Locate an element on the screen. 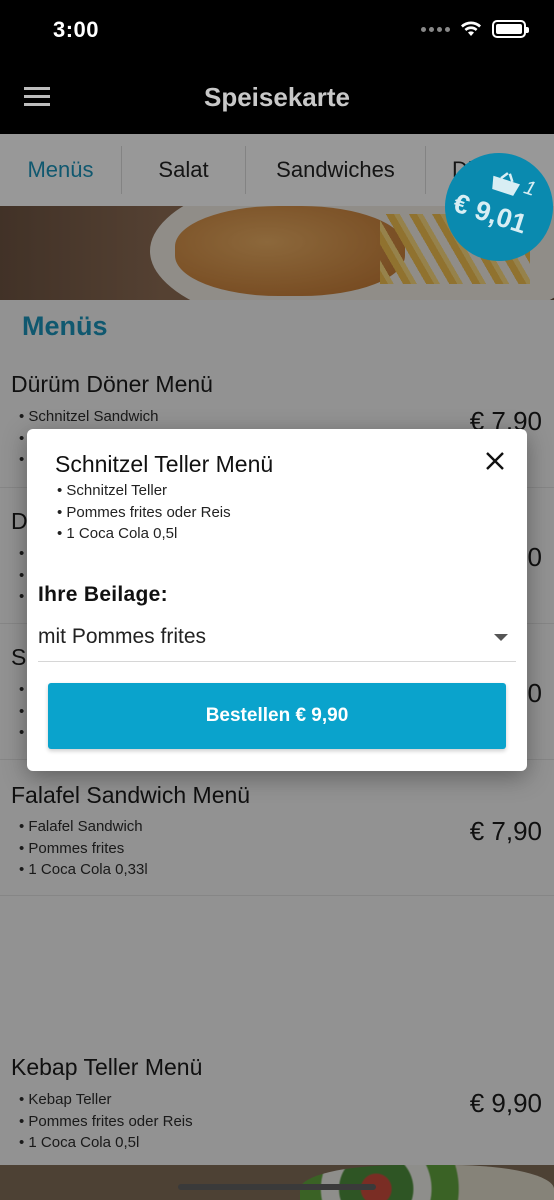  status-icons is located at coordinates (475, 29).